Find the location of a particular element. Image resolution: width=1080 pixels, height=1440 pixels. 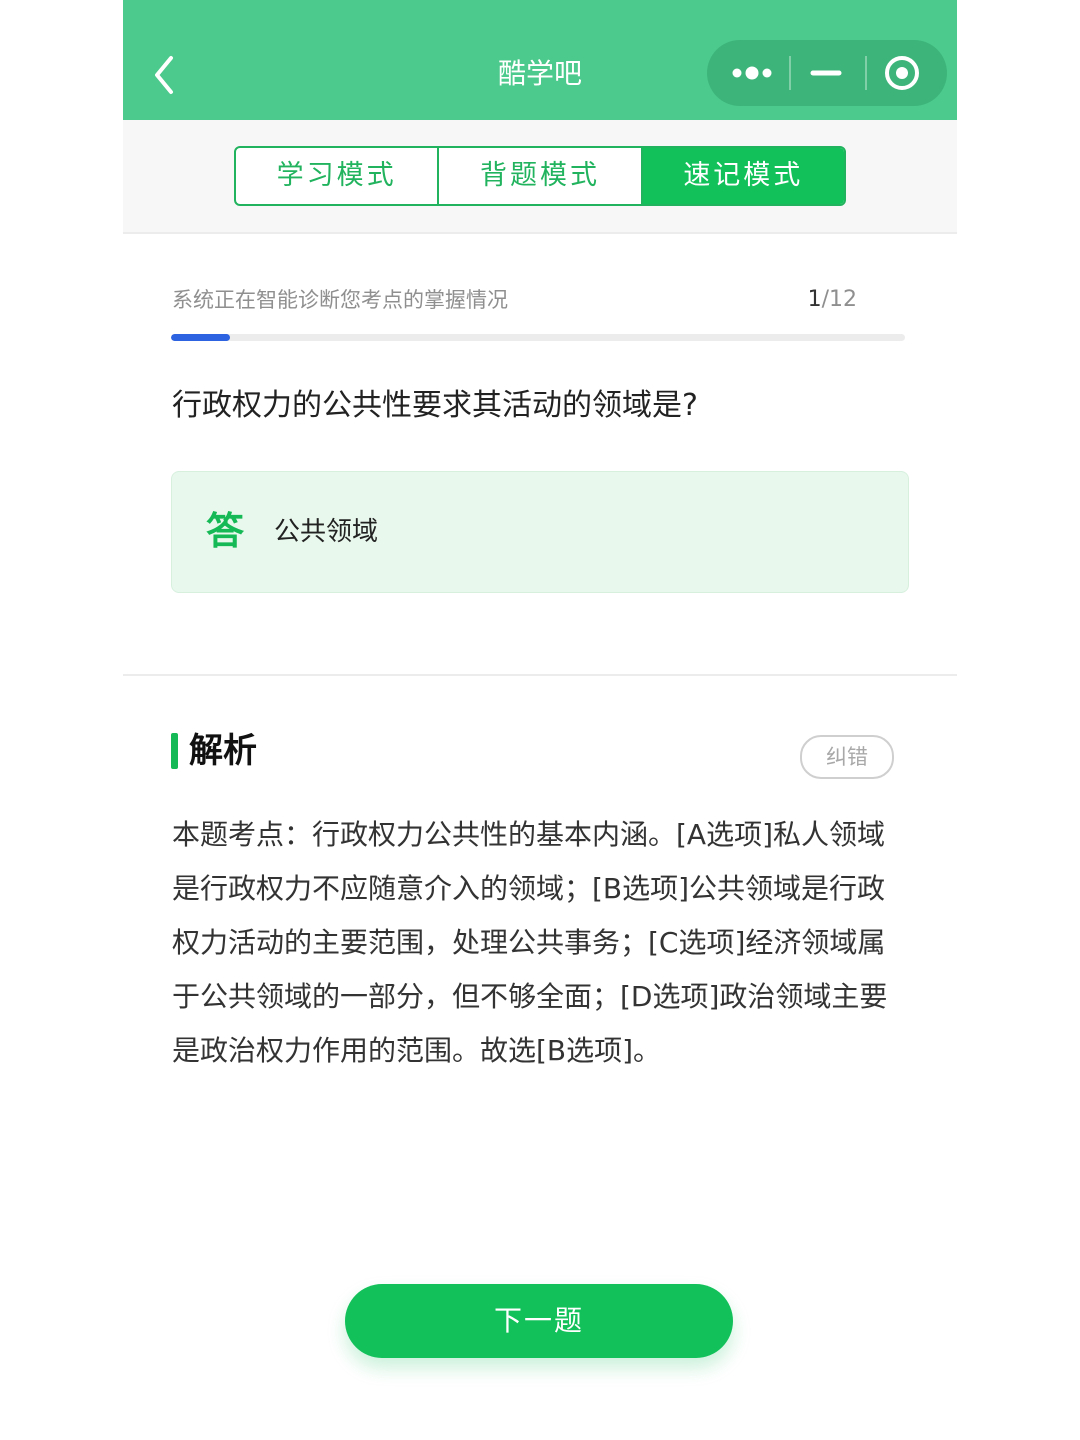

diagnosis-status-text: 系统正在智能诊断您考点的掌握情况 is located at coordinates (340, 300).